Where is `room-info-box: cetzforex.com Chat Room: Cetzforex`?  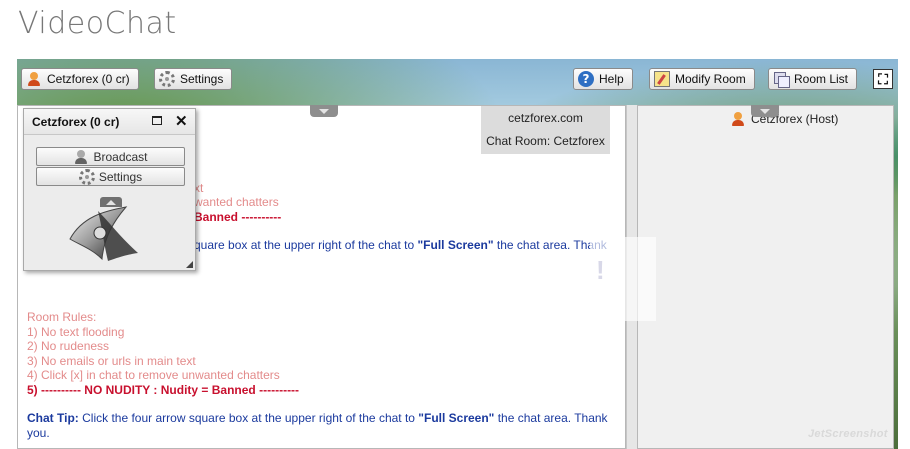
room-info-box: cetzforex.com Chat Room: Cetzforex is located at coordinates (545, 130).